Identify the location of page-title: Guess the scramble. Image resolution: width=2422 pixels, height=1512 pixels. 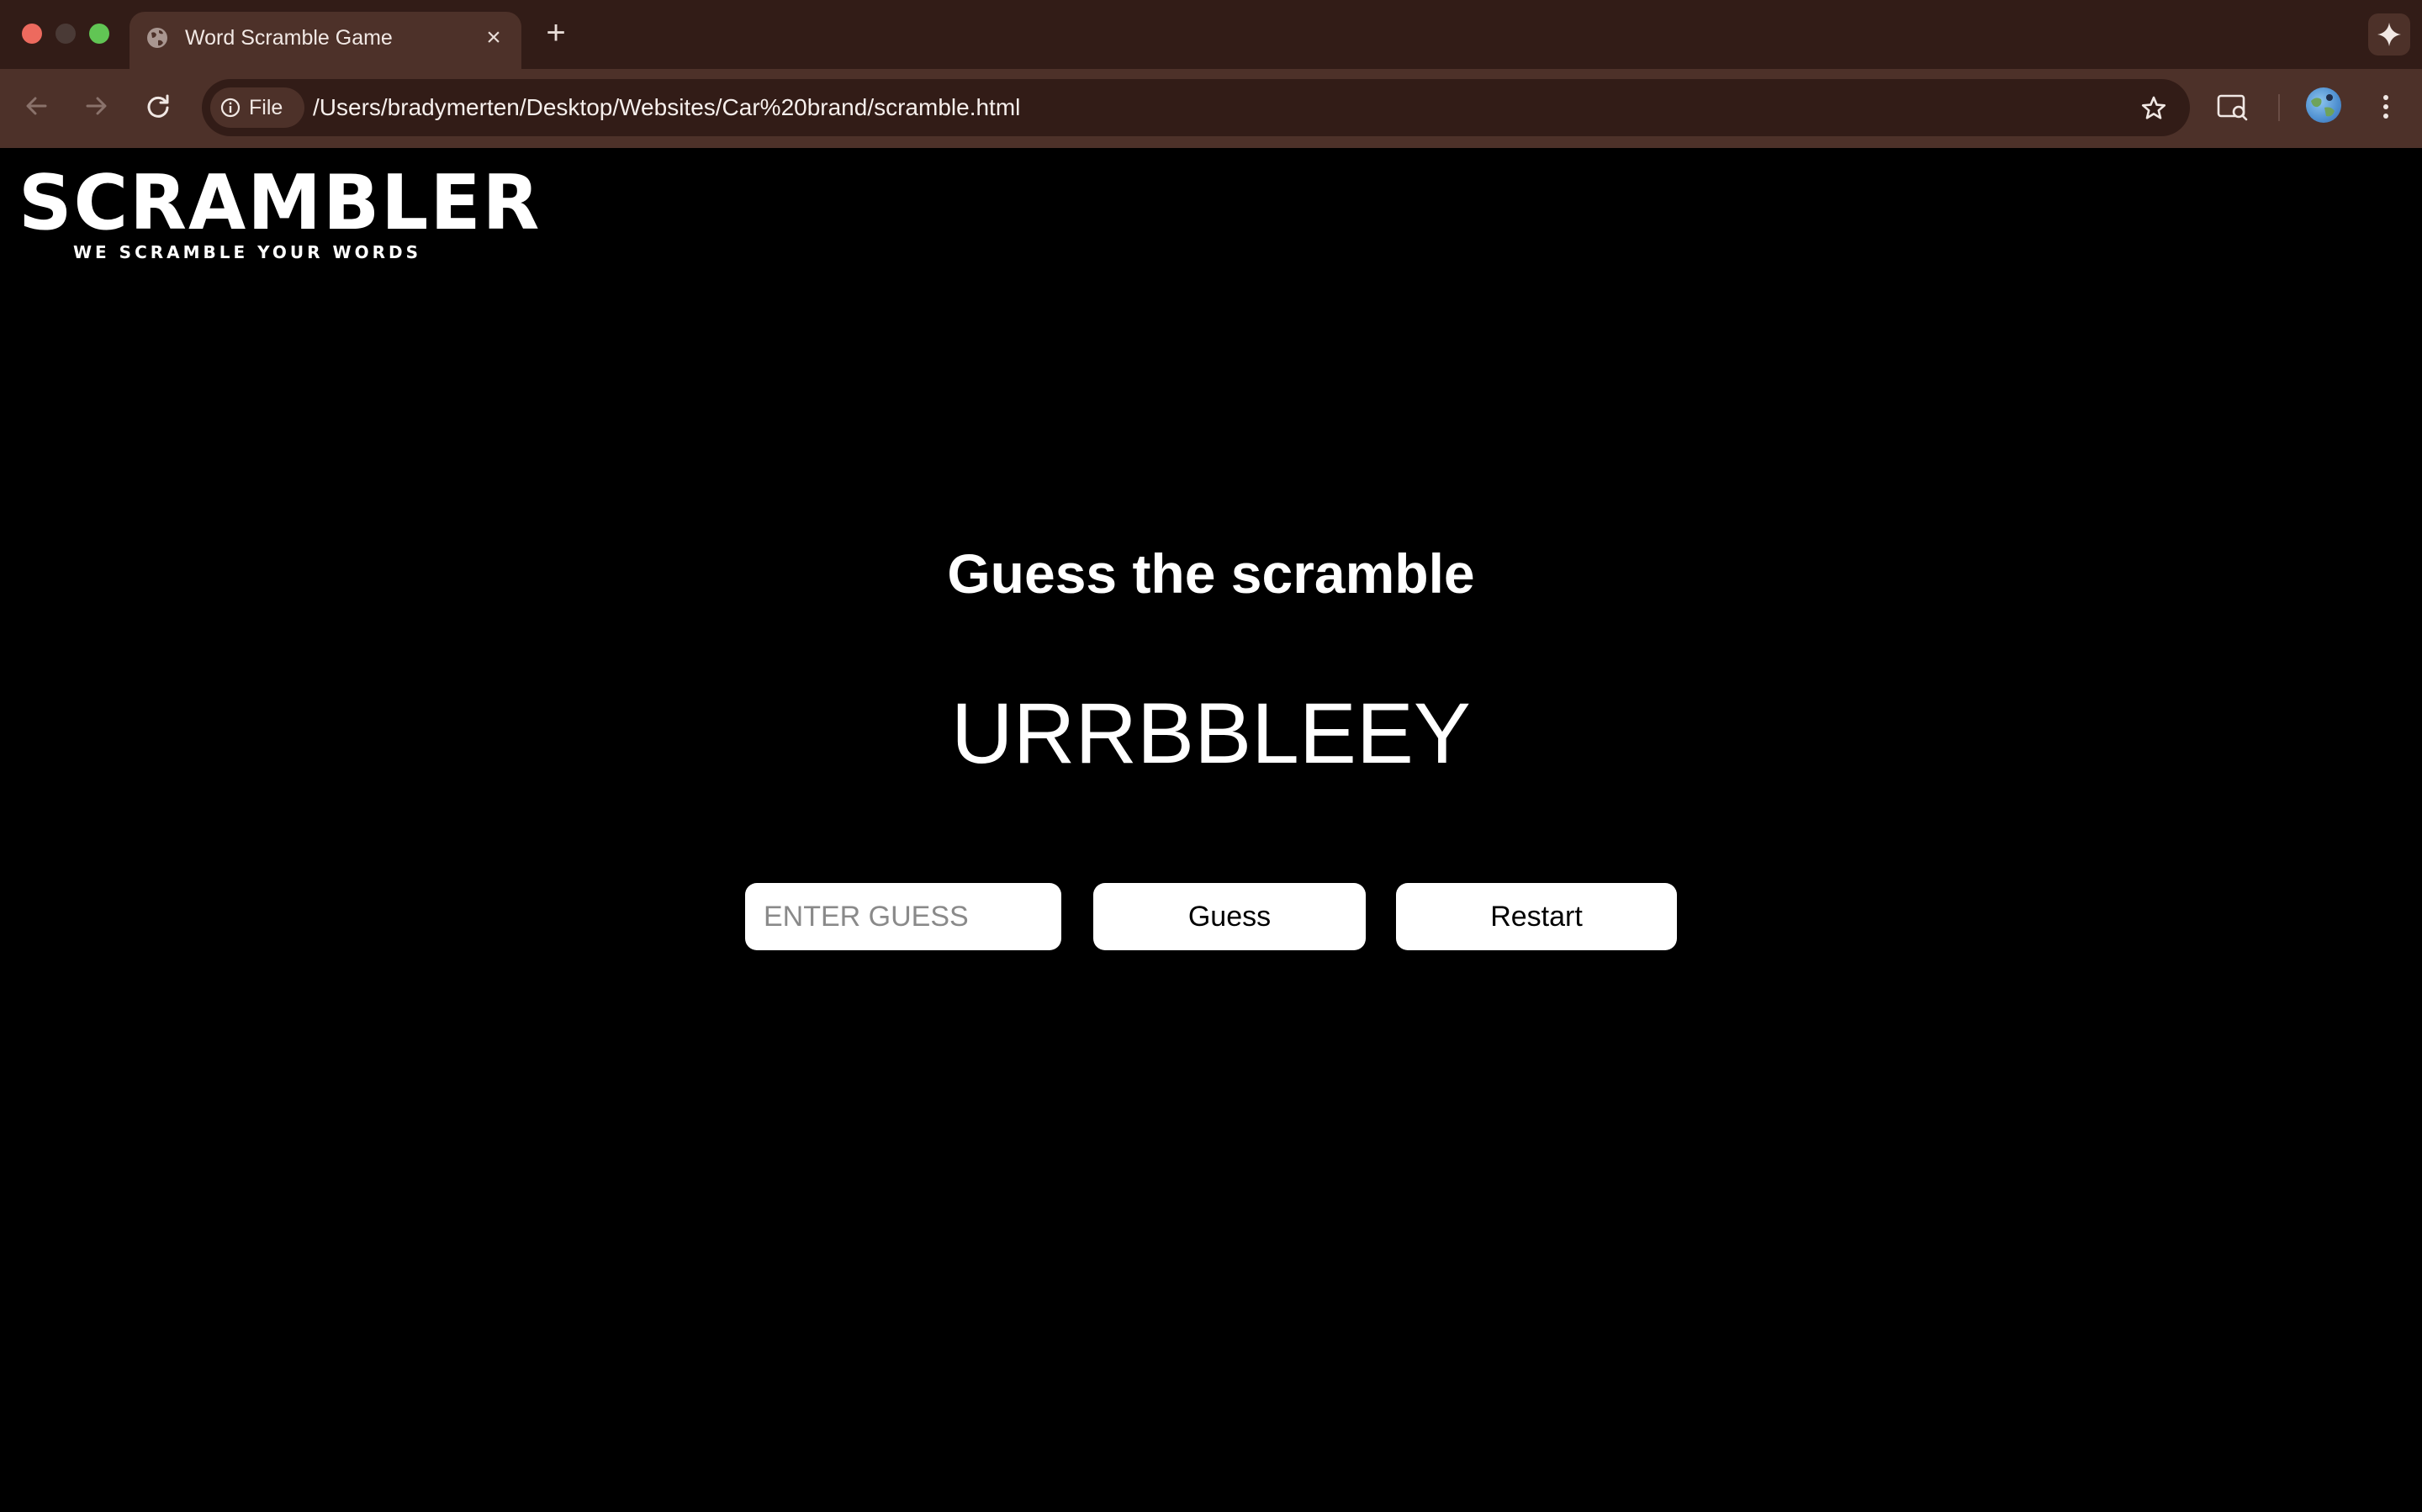
(1211, 573).